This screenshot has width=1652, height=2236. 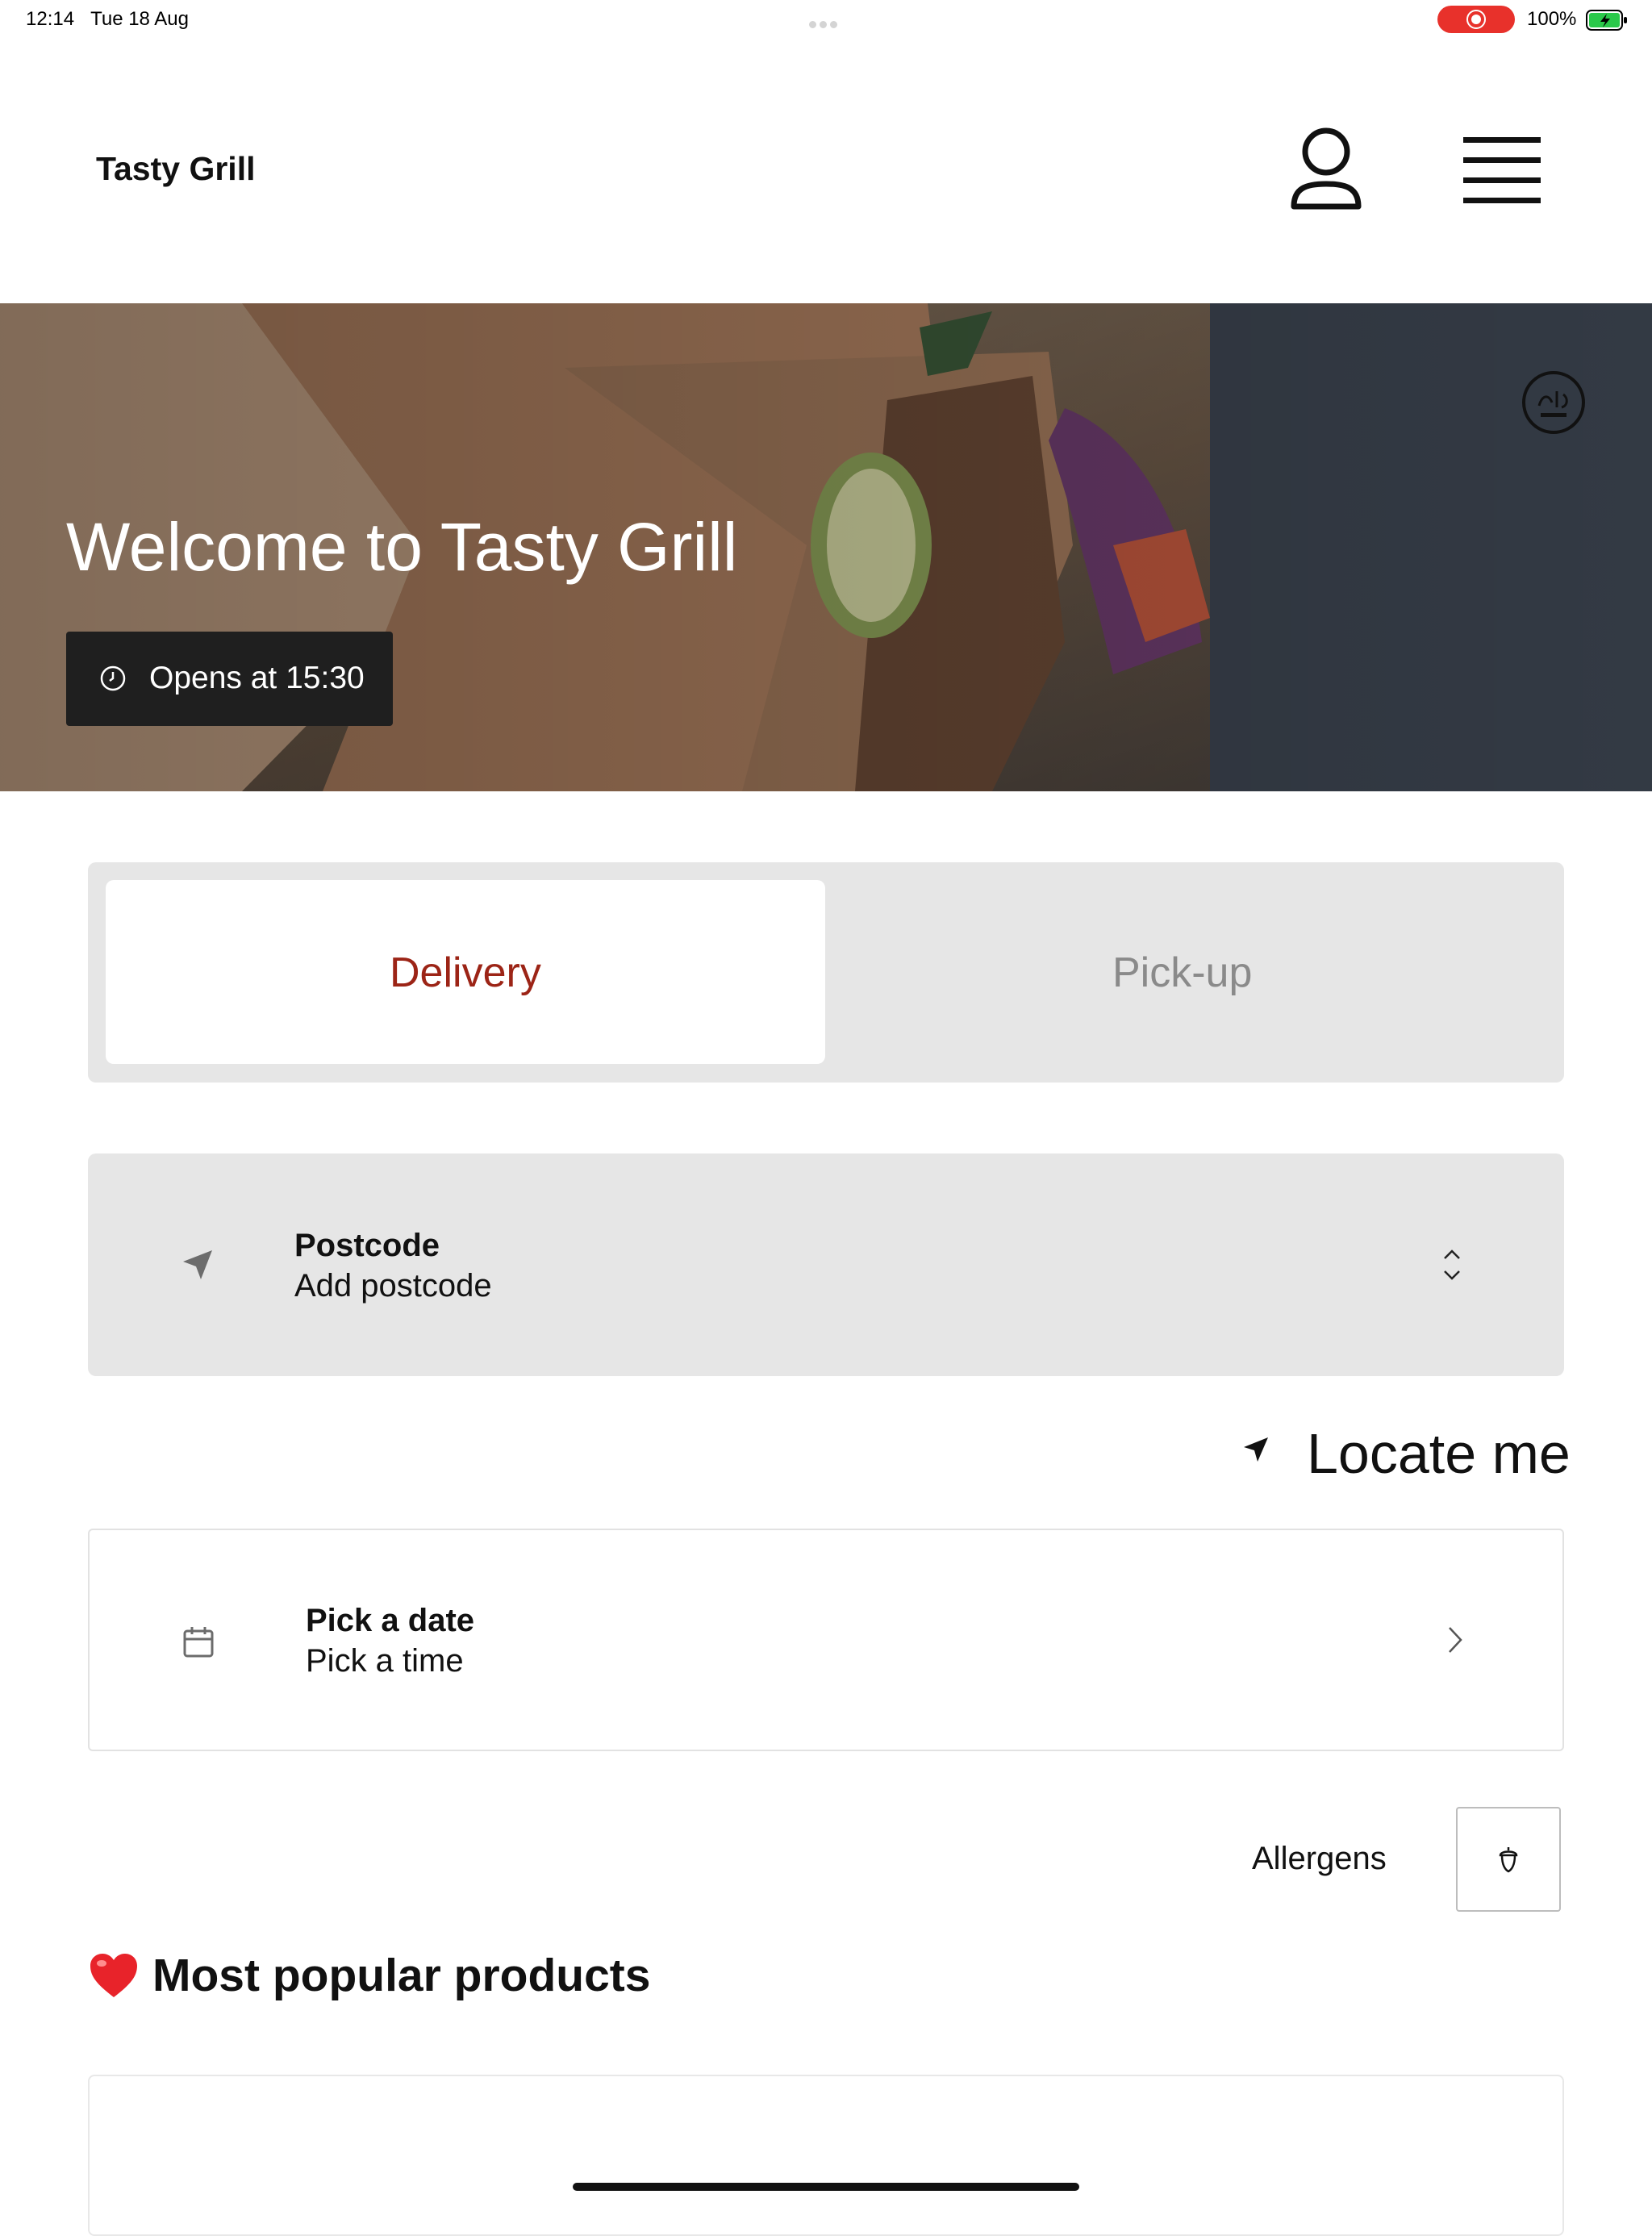 What do you see at coordinates (367, 1245) in the screenshot?
I see `postcode-label: Postcode` at bounding box center [367, 1245].